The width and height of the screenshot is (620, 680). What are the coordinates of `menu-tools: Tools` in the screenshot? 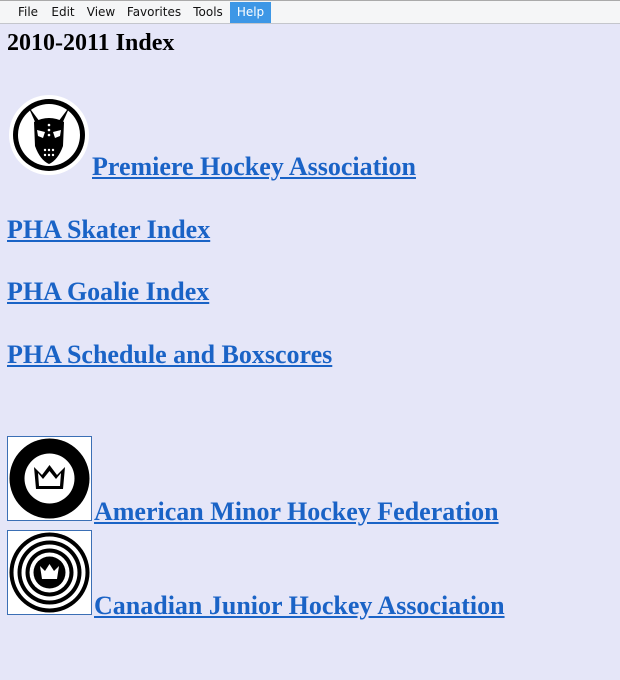 It's located at (208, 12).